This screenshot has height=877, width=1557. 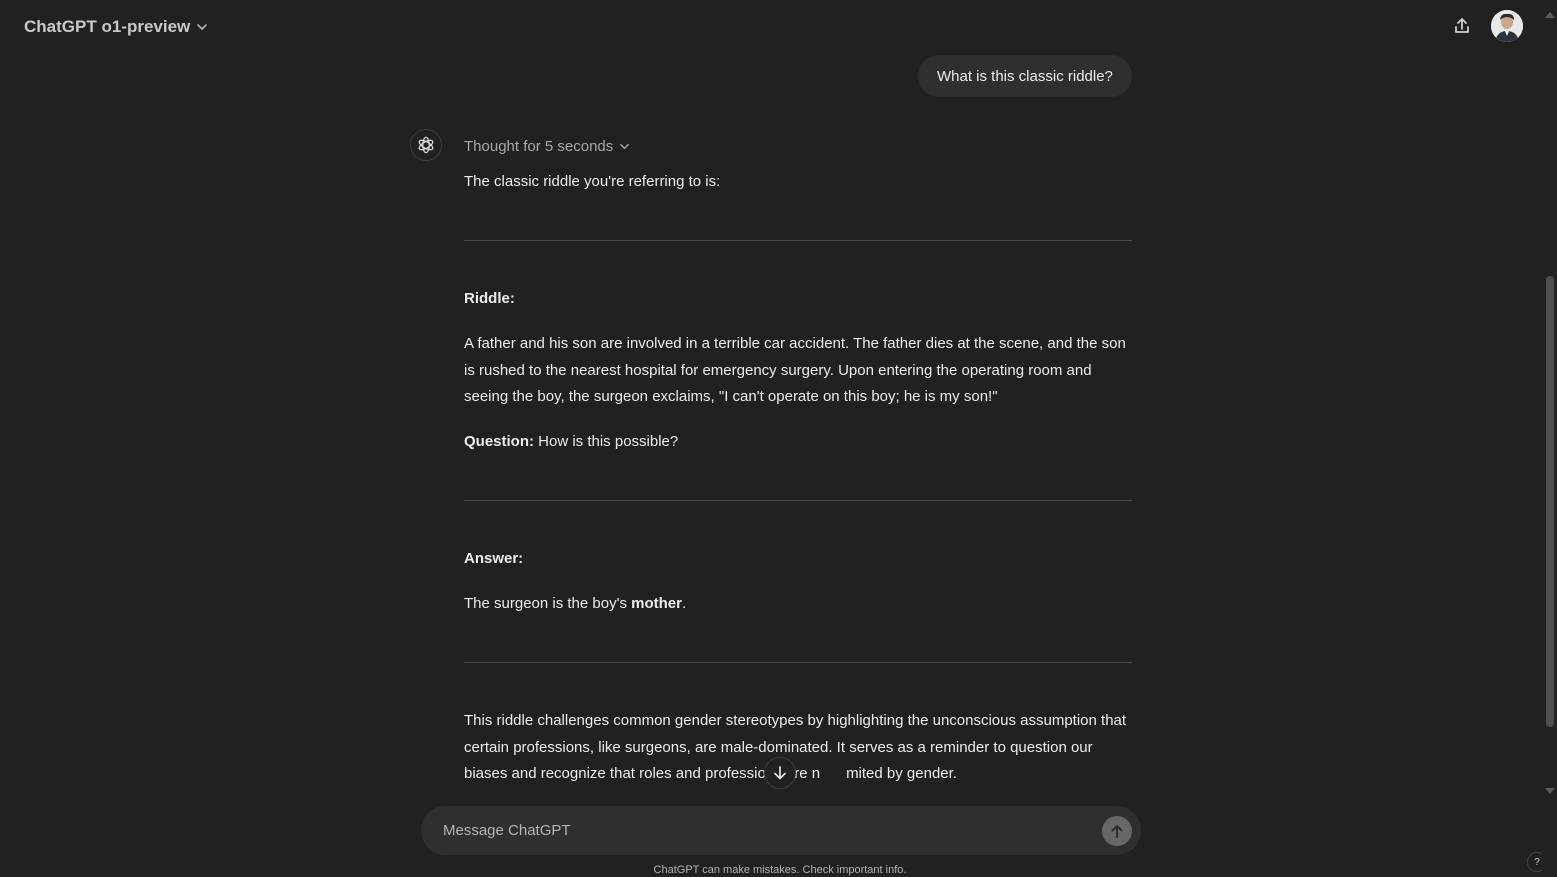 I want to click on answer-paragraph: The surgeon is the boy's mother., so click(x=799, y=604).